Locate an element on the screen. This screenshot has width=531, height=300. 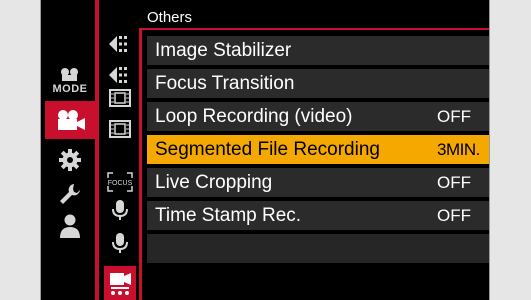
gear-icon is located at coordinates (70, 160).